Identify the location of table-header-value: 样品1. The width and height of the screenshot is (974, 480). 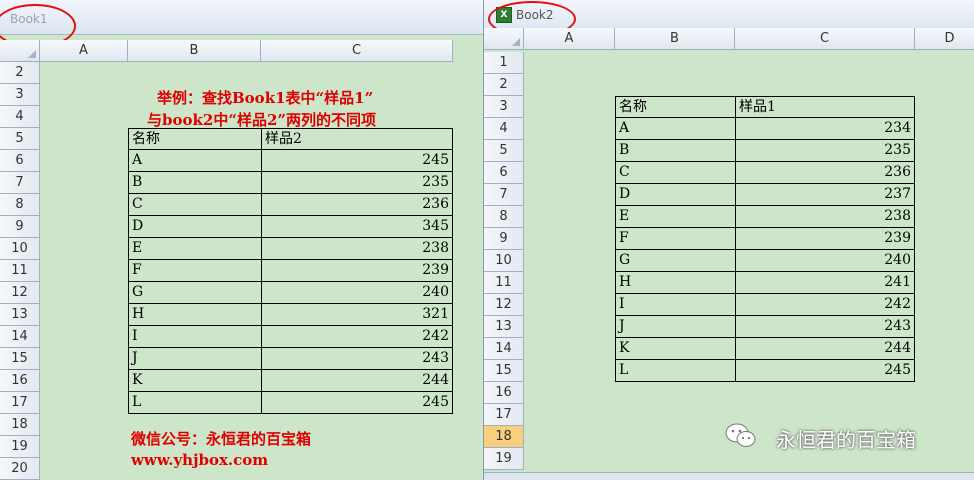
(825, 107).